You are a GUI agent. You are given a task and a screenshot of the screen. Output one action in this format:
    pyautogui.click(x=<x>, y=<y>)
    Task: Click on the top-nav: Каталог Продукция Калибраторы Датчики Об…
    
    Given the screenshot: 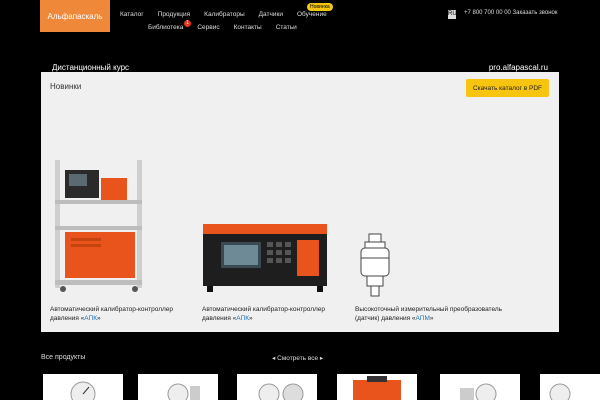 What is the action you would take?
    pyautogui.click(x=223, y=14)
    